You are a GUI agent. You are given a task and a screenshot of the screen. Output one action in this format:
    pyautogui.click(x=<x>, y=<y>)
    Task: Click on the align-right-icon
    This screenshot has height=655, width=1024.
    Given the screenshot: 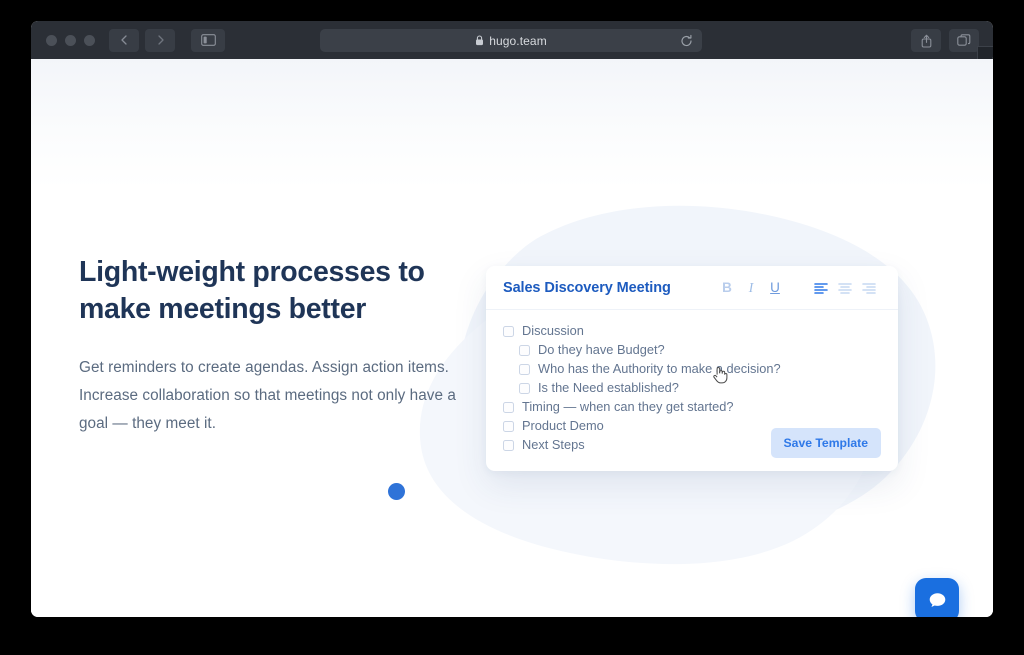 What is the action you would take?
    pyautogui.click(x=869, y=288)
    